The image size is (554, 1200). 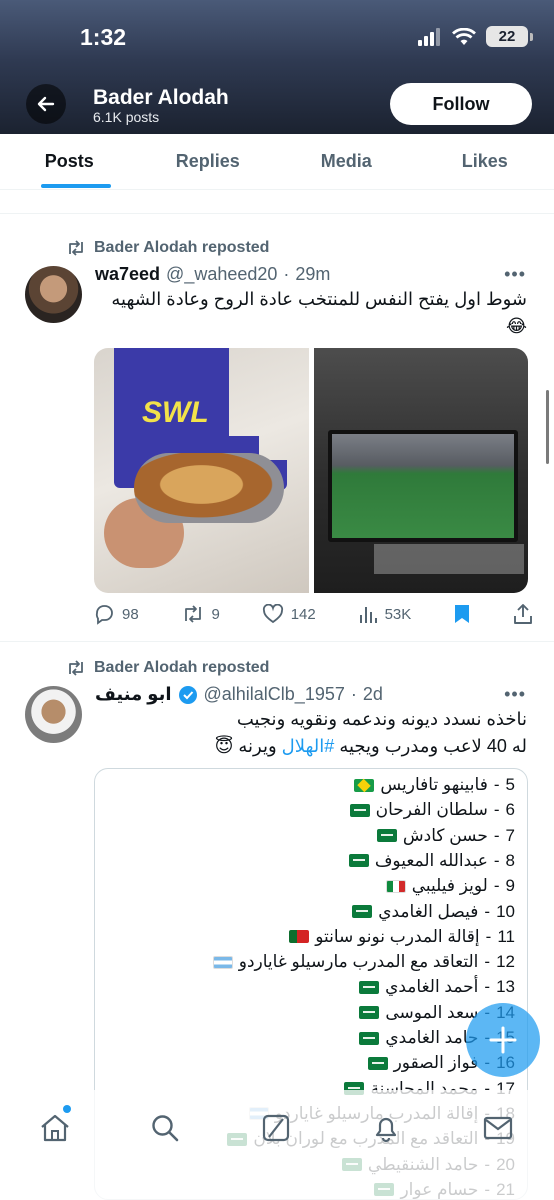 What do you see at coordinates (303, 614) in the screenshot?
I see `like-count: 142` at bounding box center [303, 614].